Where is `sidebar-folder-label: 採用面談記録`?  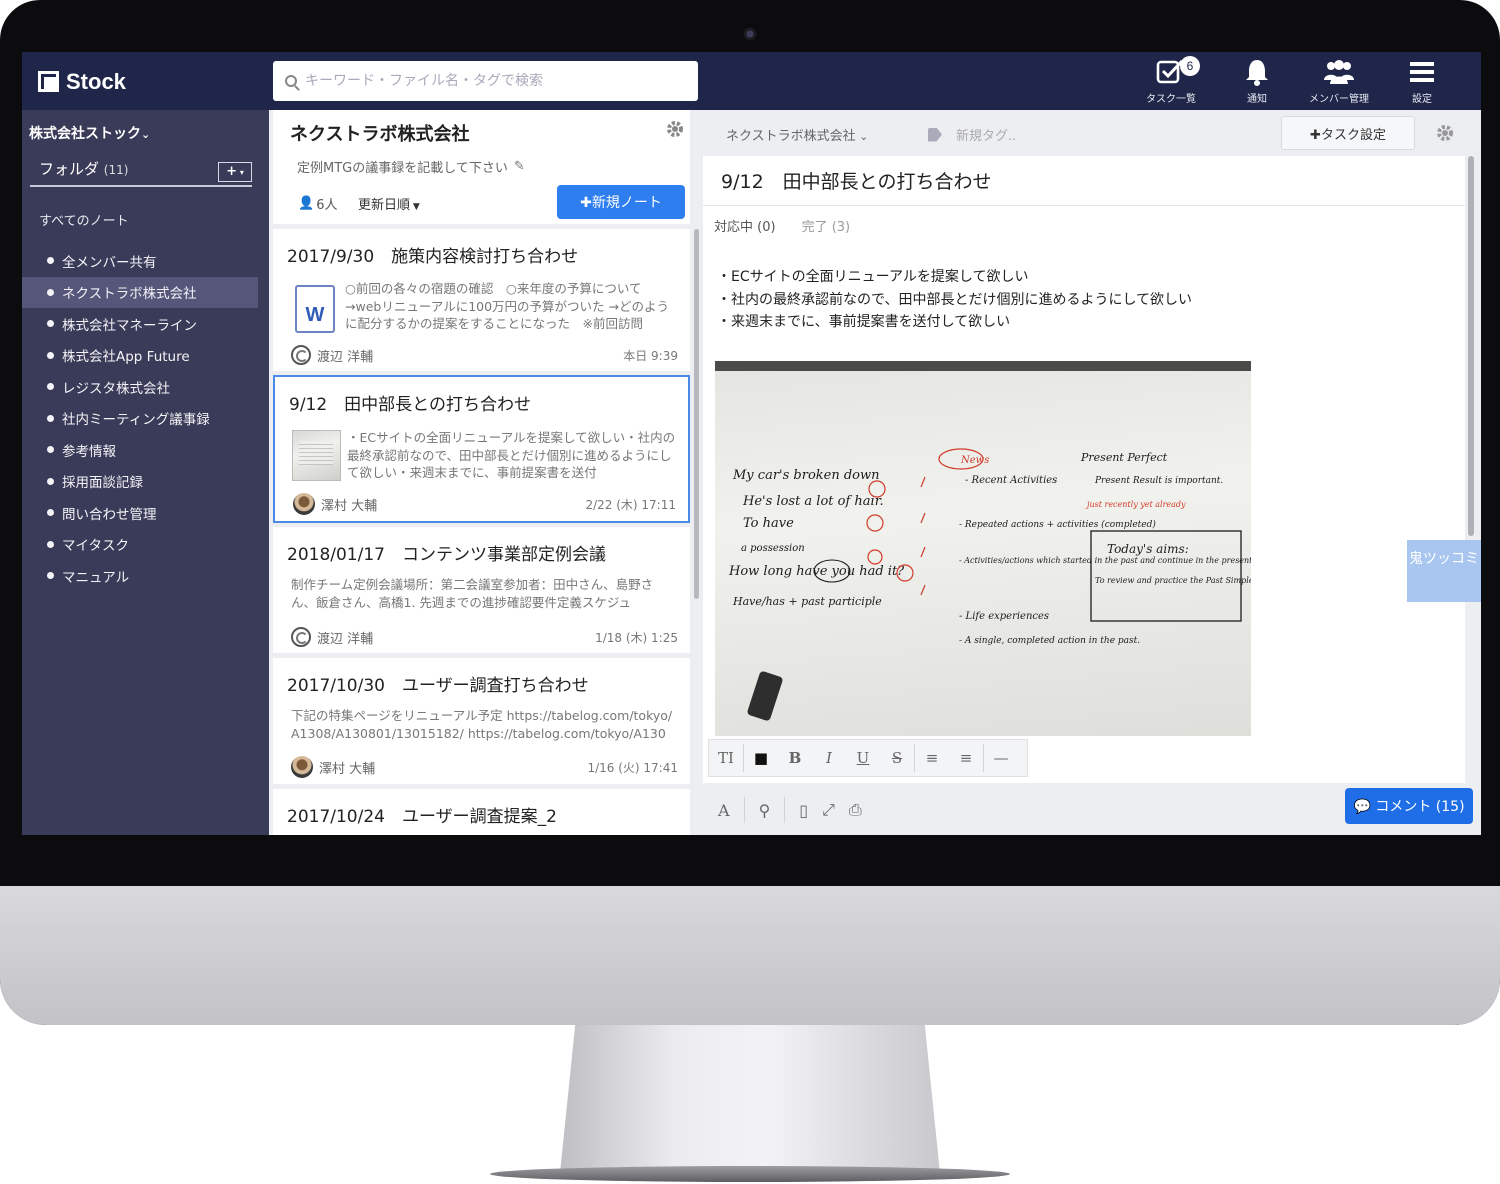 sidebar-folder-label: 採用面談記録 is located at coordinates (102, 483).